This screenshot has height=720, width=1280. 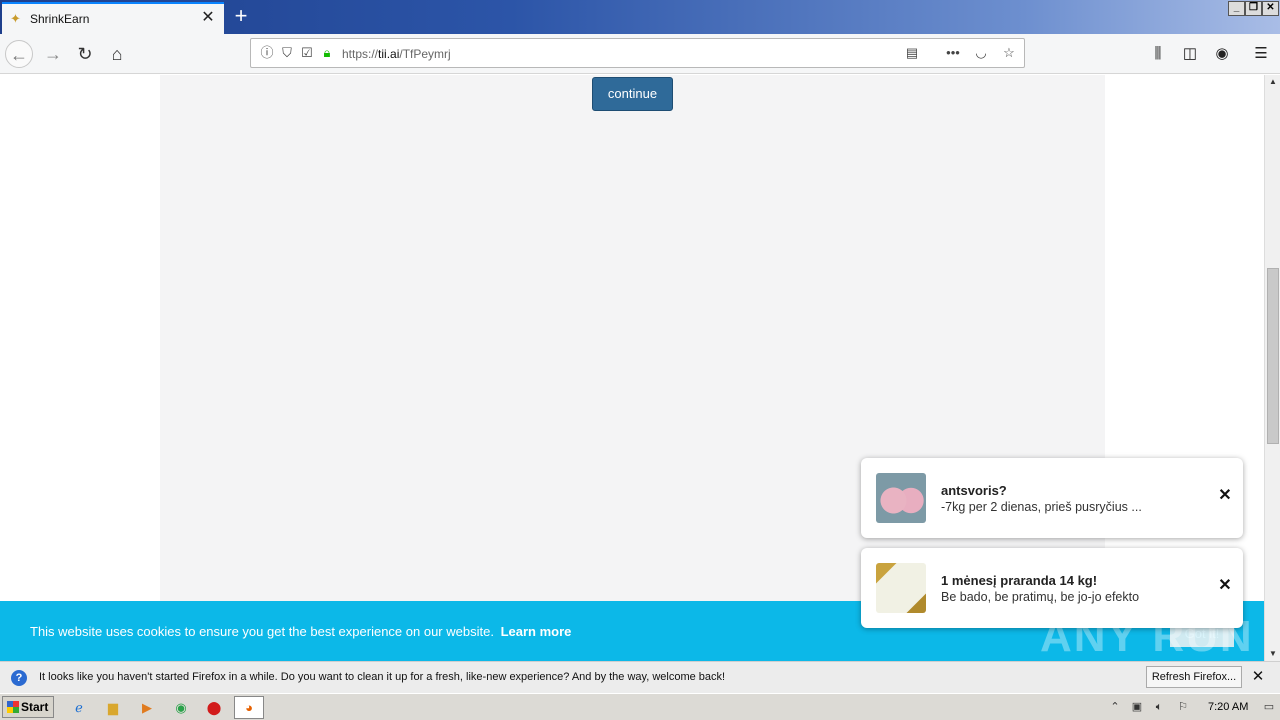 What do you see at coordinates (307, 53) in the screenshot?
I see `permissions-icon: ☑` at bounding box center [307, 53].